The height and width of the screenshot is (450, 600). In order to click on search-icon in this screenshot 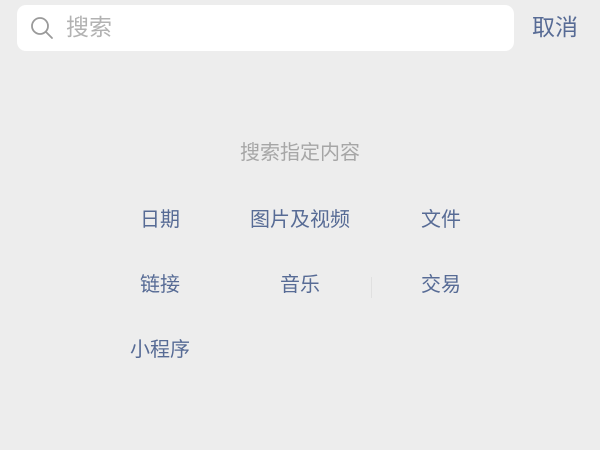, I will do `click(42, 28)`.